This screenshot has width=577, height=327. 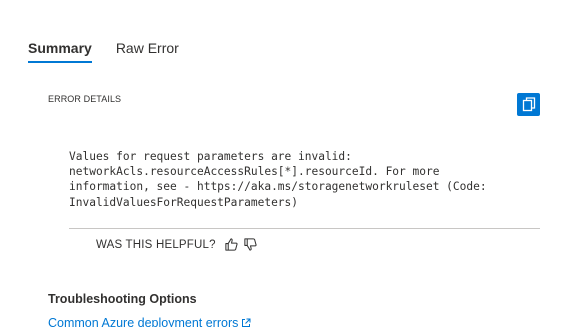 I want to click on thumbs-down-icon, so click(x=250, y=244).